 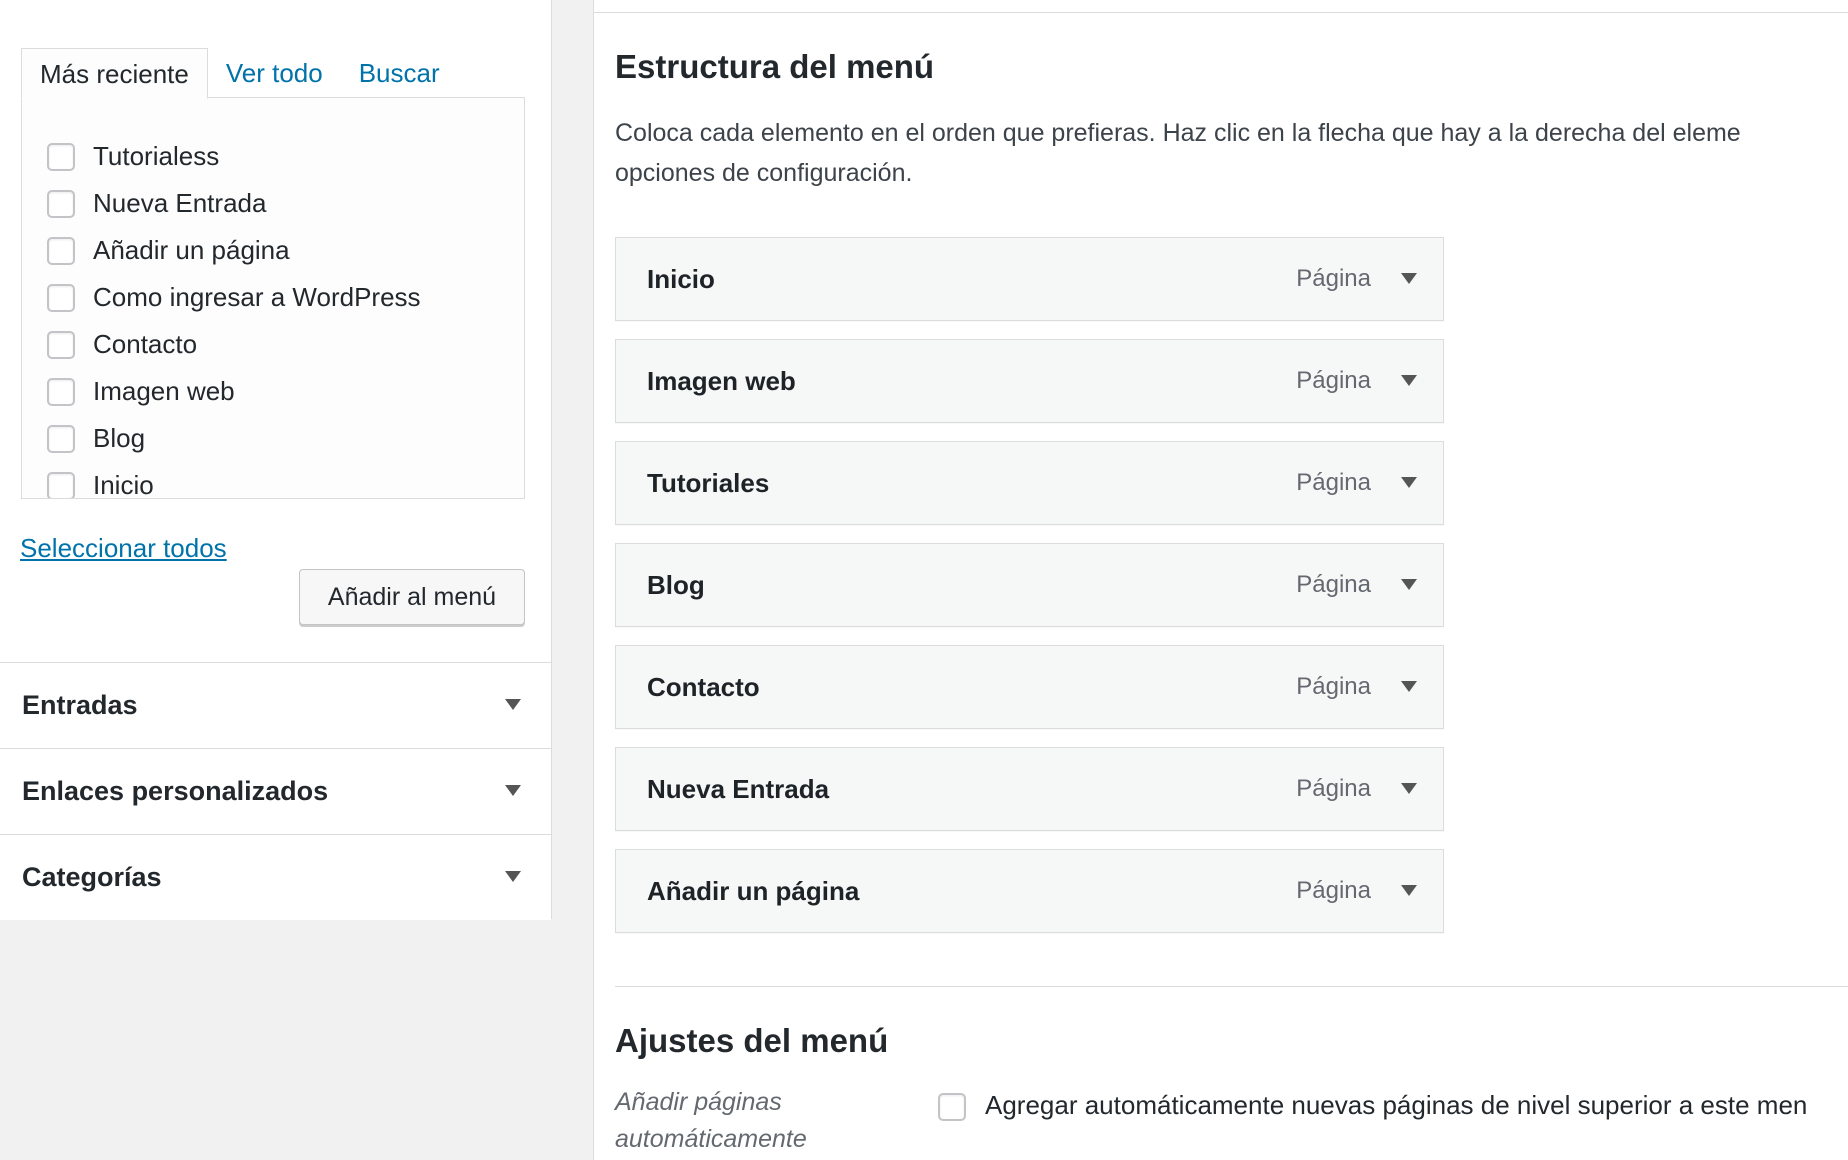 What do you see at coordinates (275, 877) in the screenshot?
I see `accordion-categories: Categorías` at bounding box center [275, 877].